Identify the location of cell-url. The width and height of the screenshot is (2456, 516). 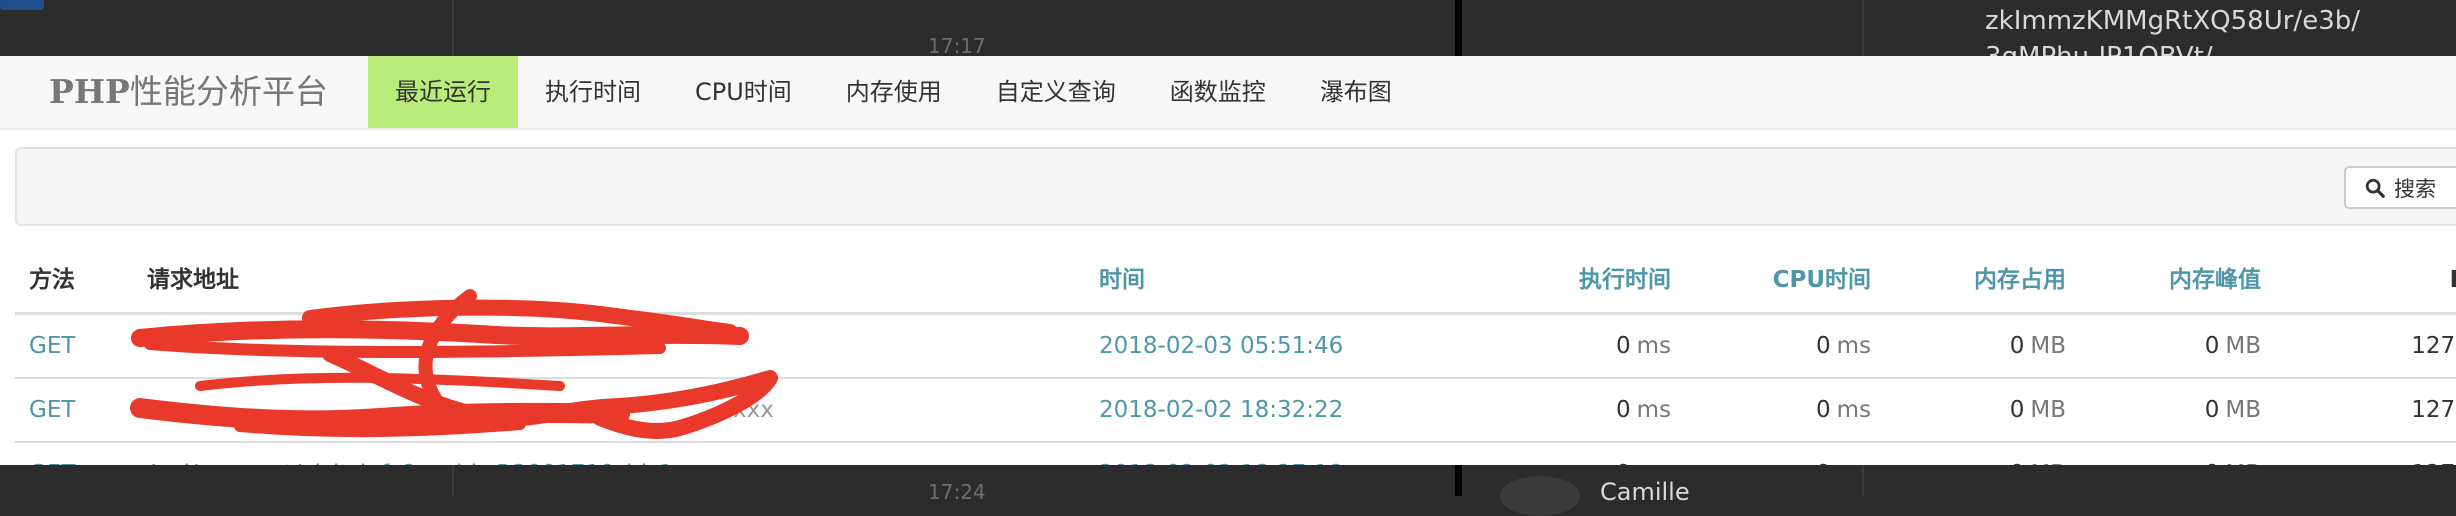
(609, 346).